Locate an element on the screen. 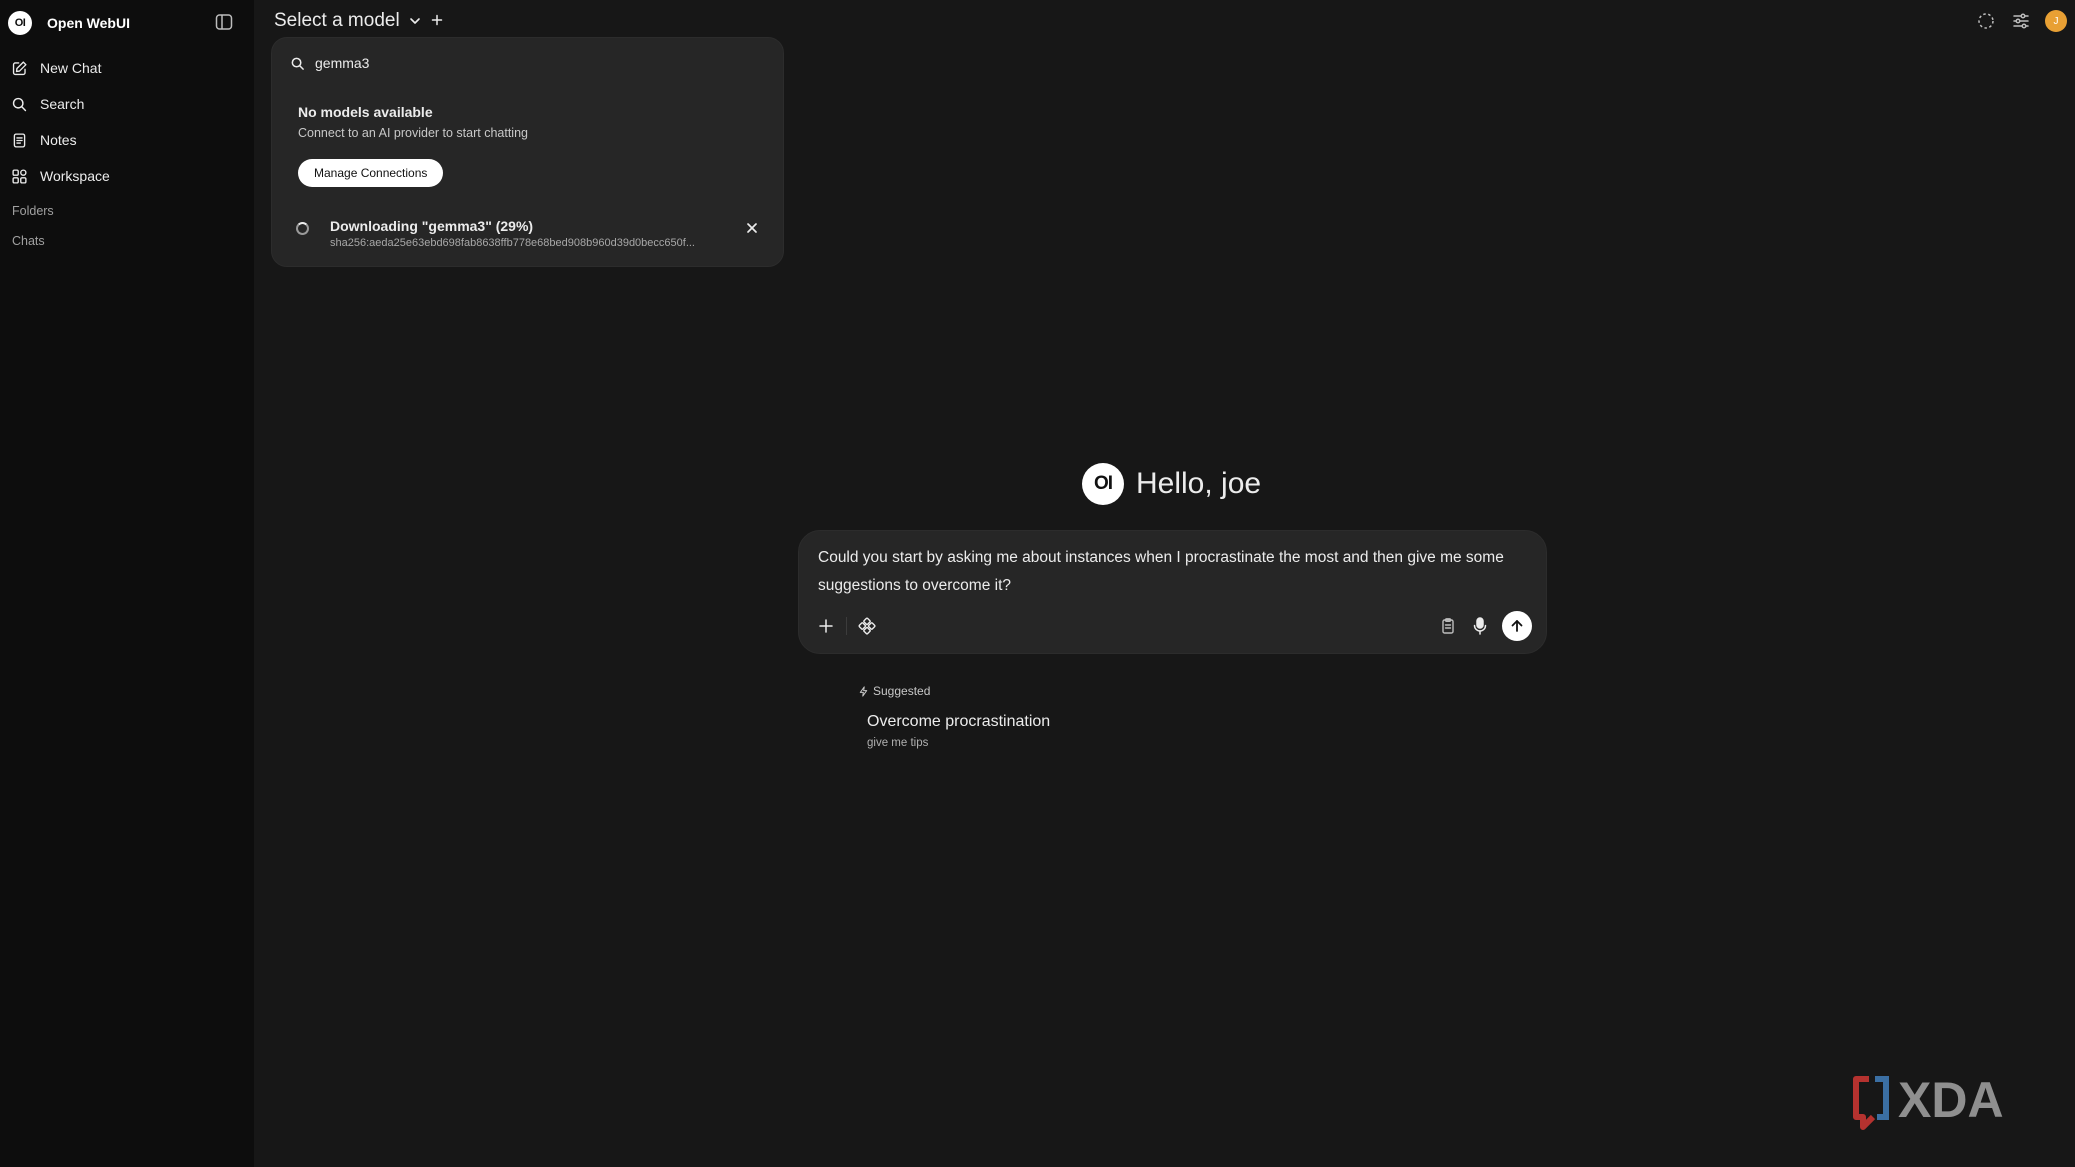  model-search-input is located at coordinates (535, 63).